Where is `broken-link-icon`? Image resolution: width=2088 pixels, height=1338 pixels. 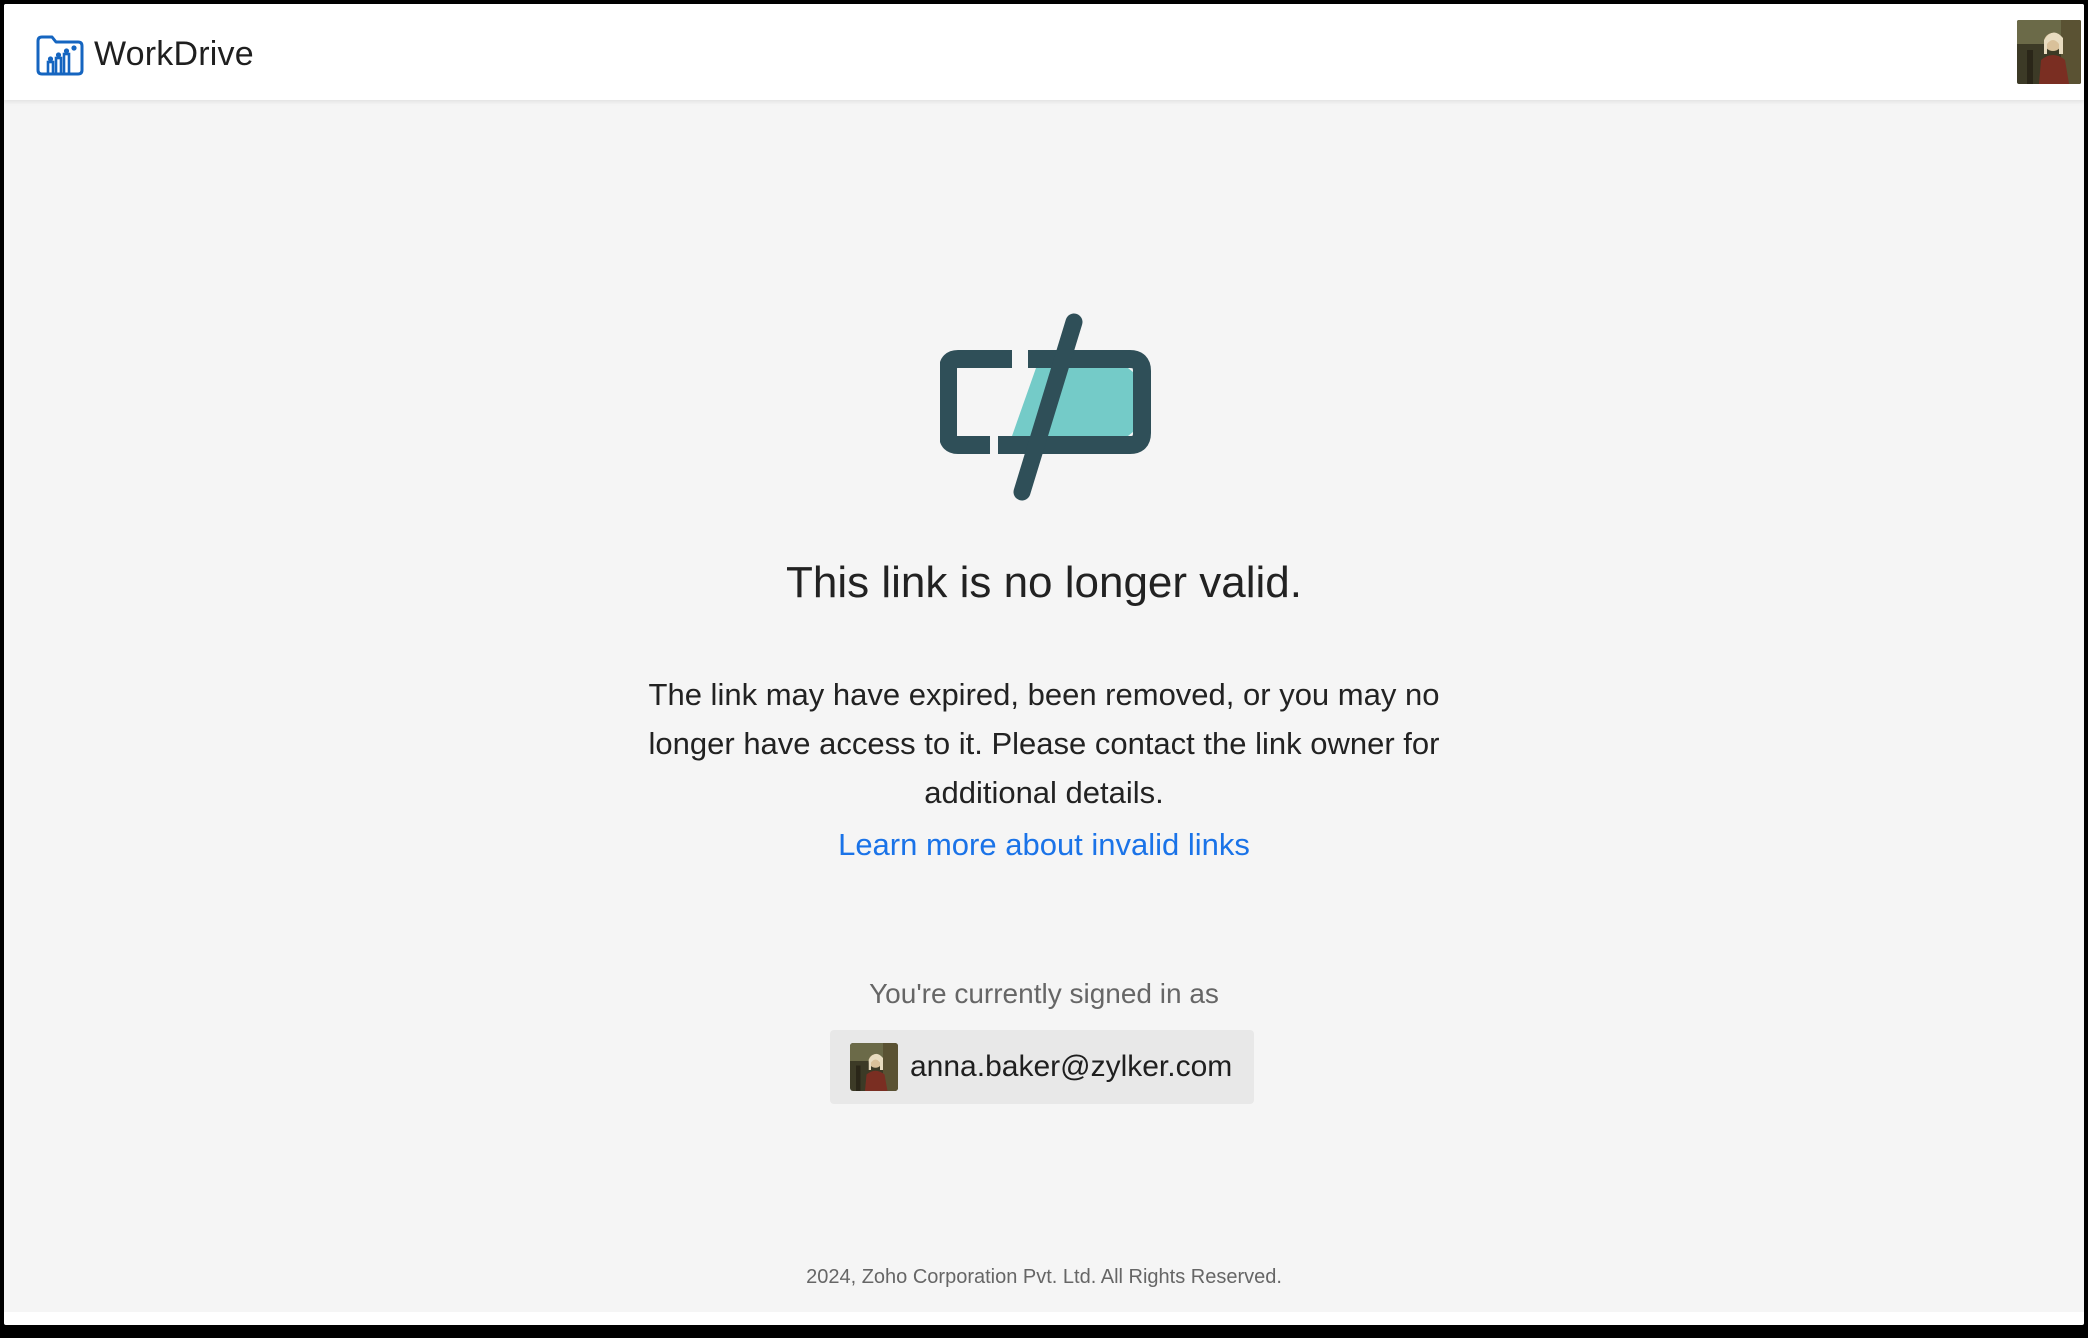
broken-link-icon is located at coordinates (1045, 407).